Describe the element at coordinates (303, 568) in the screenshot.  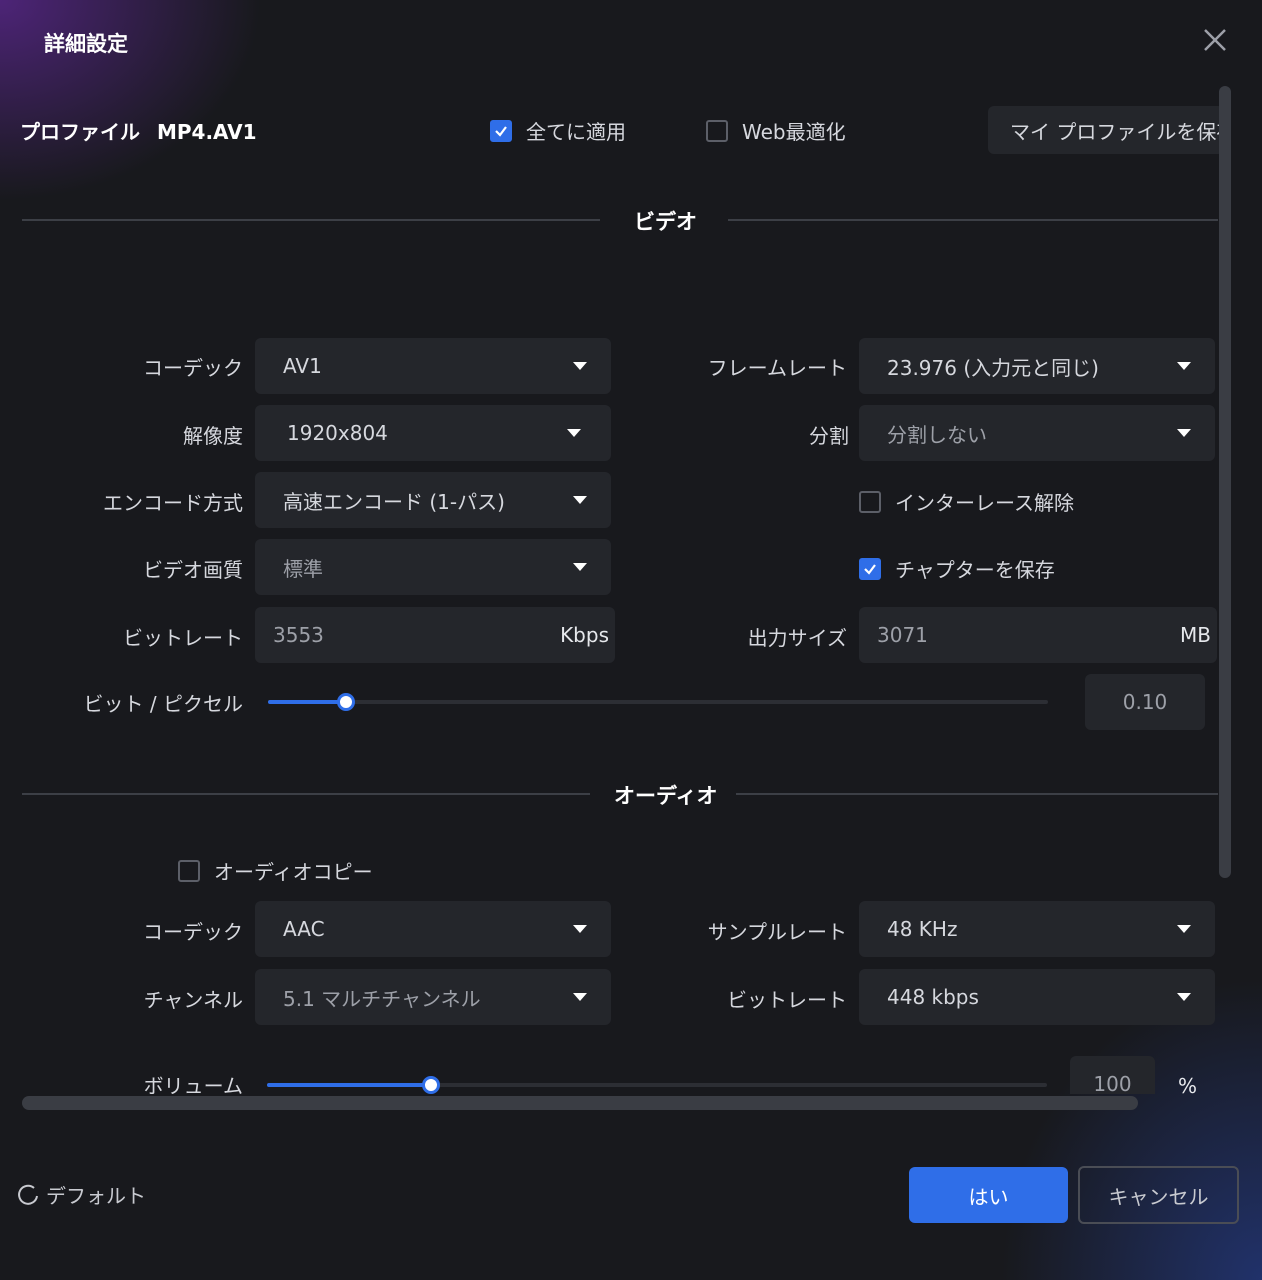
I see `video-quality-value: 標準` at that location.